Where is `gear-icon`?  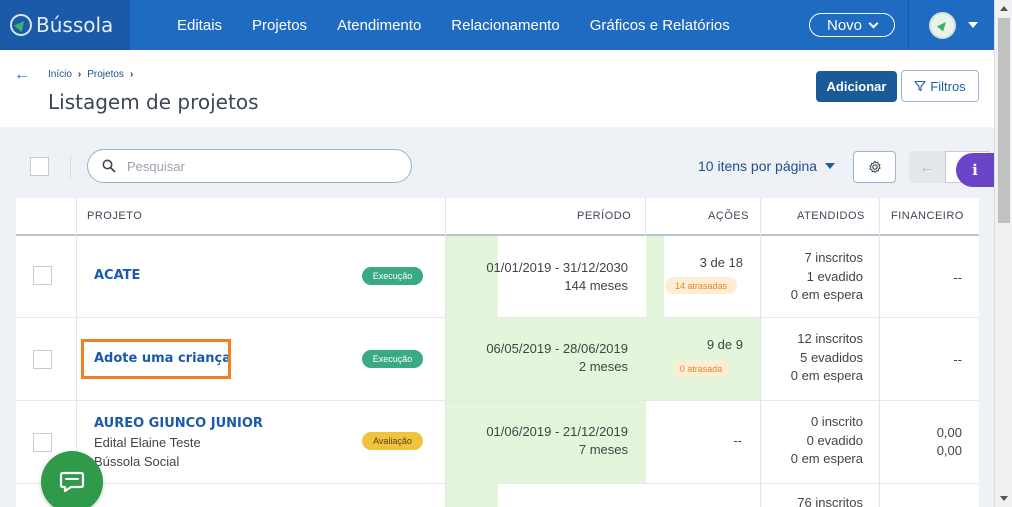 gear-icon is located at coordinates (874, 166).